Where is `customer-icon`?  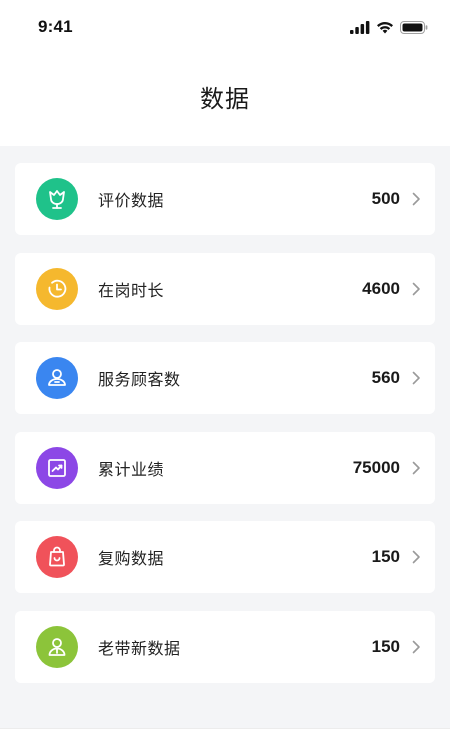
customer-icon is located at coordinates (57, 378).